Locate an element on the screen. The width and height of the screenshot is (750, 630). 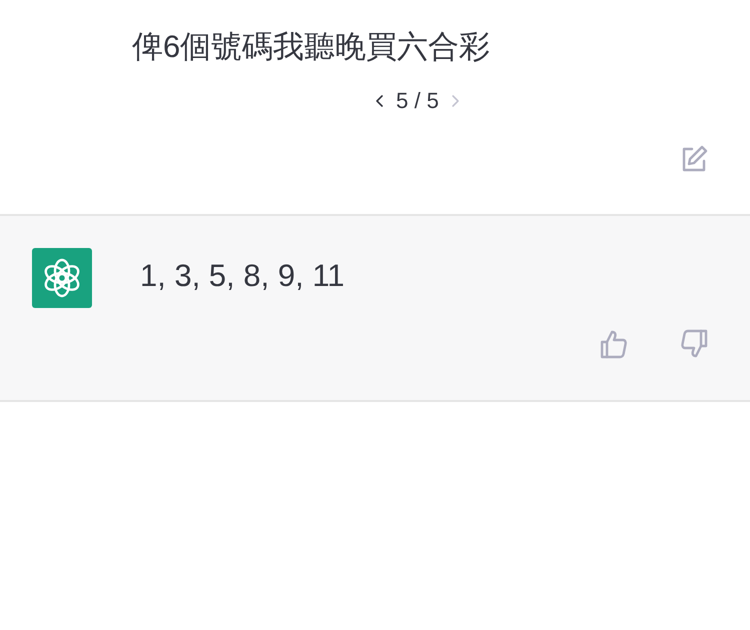
page-counter: 5 / 5 is located at coordinates (417, 101).